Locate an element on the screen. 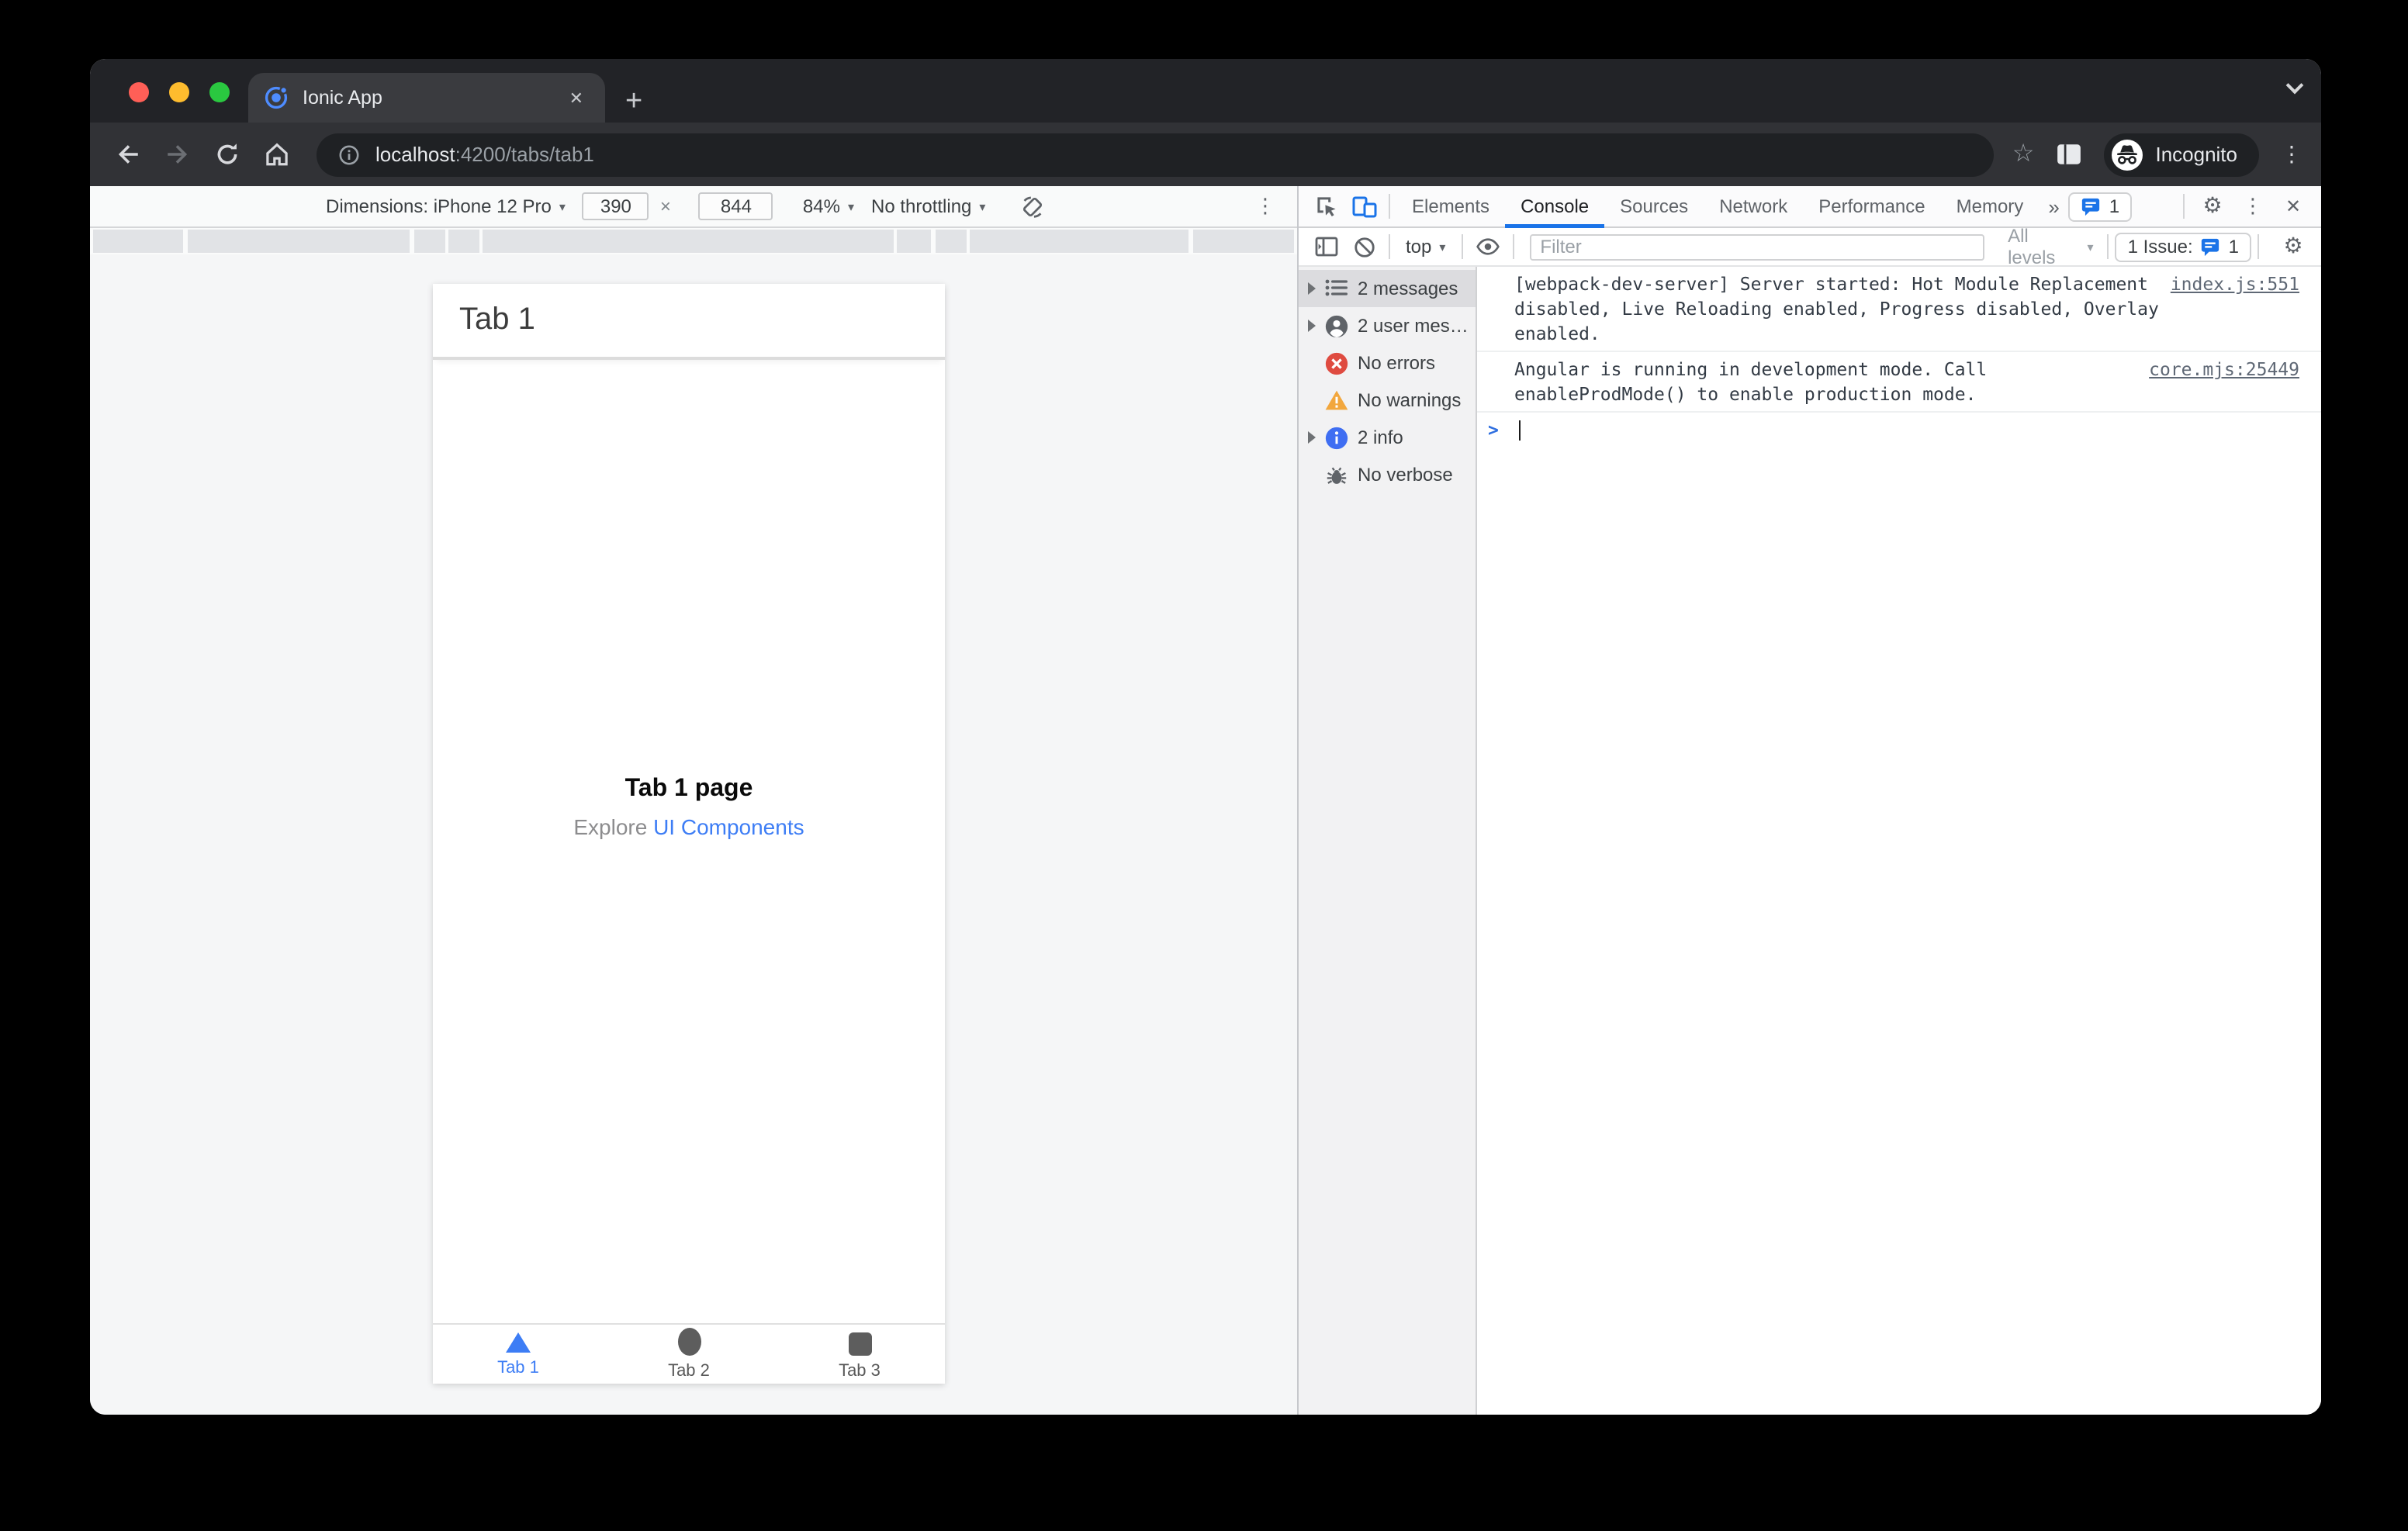 This screenshot has height=1531, width=2408. device-toolbar-kebab-icon: ⋮ is located at coordinates (1265, 206).